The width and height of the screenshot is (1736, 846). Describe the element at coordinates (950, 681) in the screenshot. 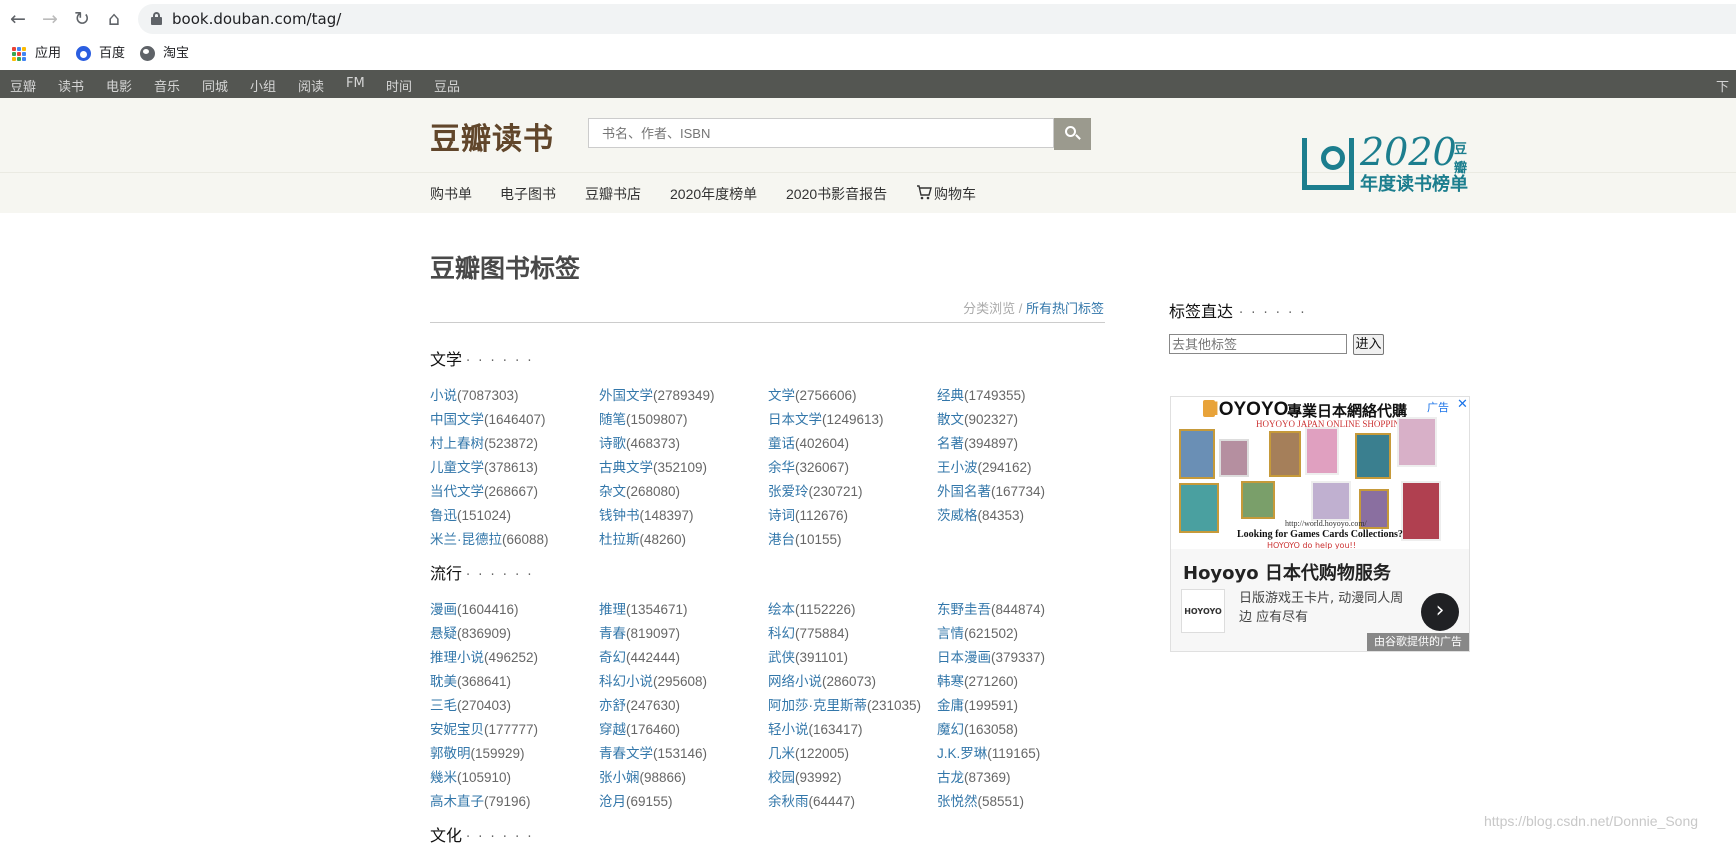

I see `tag-link: 韩寒` at that location.